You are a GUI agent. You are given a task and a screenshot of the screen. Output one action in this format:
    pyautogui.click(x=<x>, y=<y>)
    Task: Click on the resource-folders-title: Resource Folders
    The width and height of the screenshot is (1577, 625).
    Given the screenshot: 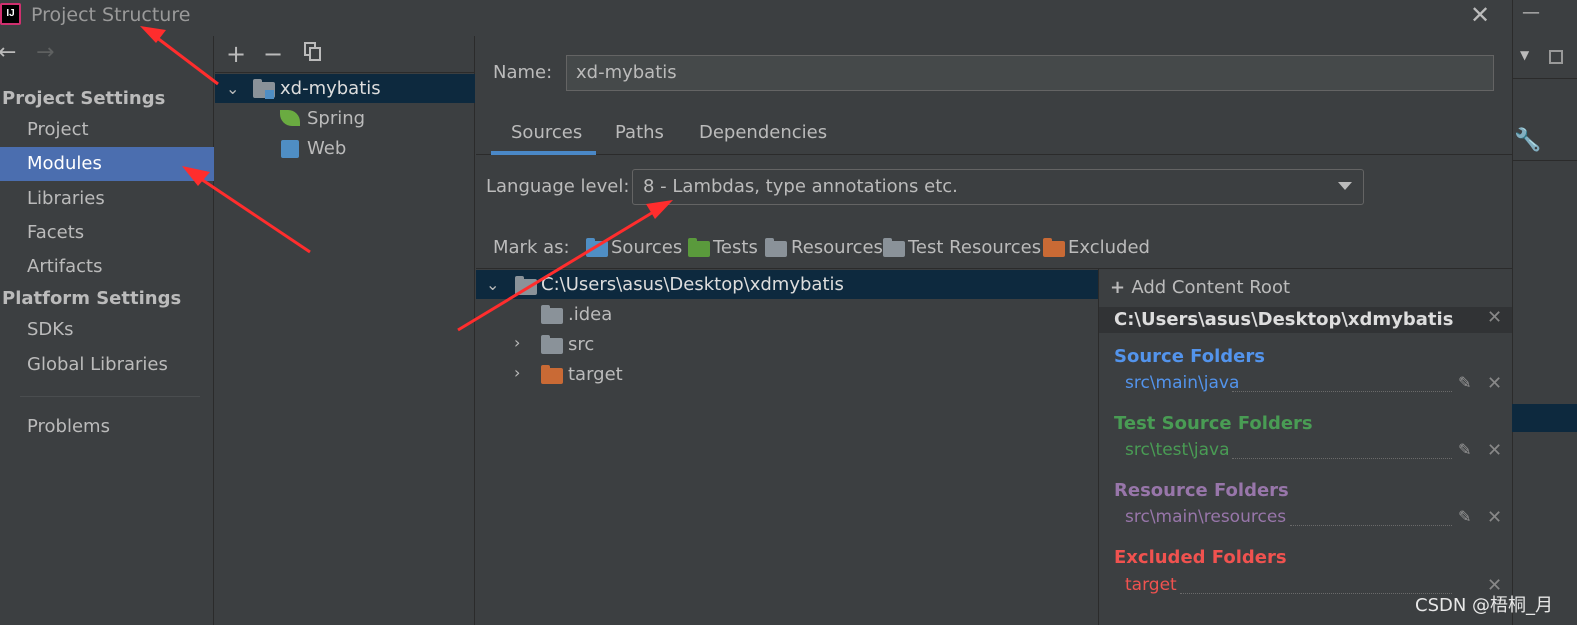 What is the action you would take?
    pyautogui.click(x=1201, y=490)
    